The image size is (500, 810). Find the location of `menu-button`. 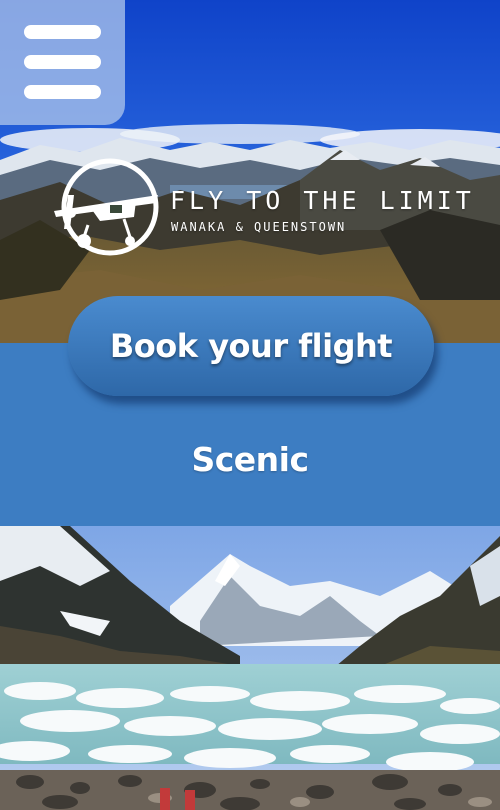

menu-button is located at coordinates (62, 62).